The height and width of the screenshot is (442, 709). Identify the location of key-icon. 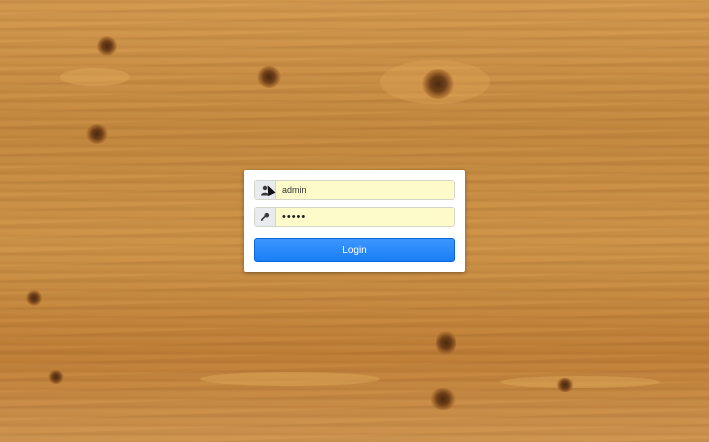
(265, 217).